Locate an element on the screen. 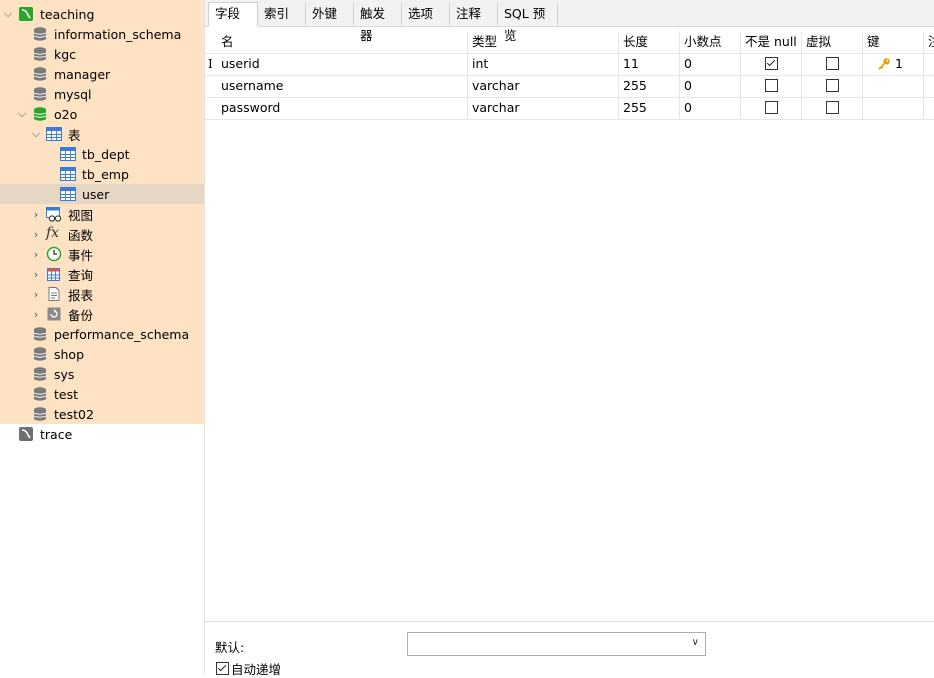 This screenshot has height=678, width=934. field-type-cell: int is located at coordinates (543, 64).